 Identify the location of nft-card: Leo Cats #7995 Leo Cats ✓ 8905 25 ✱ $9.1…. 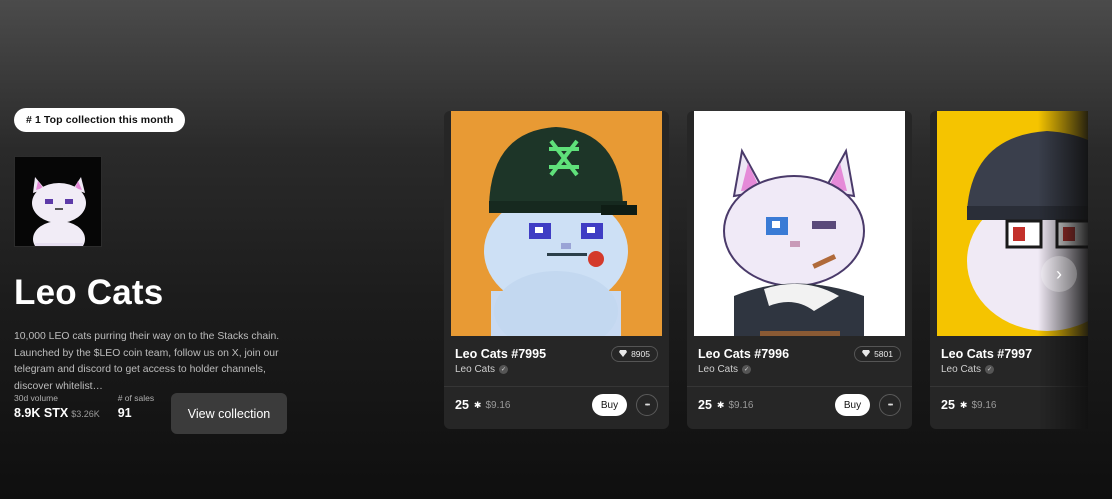
(556, 270).